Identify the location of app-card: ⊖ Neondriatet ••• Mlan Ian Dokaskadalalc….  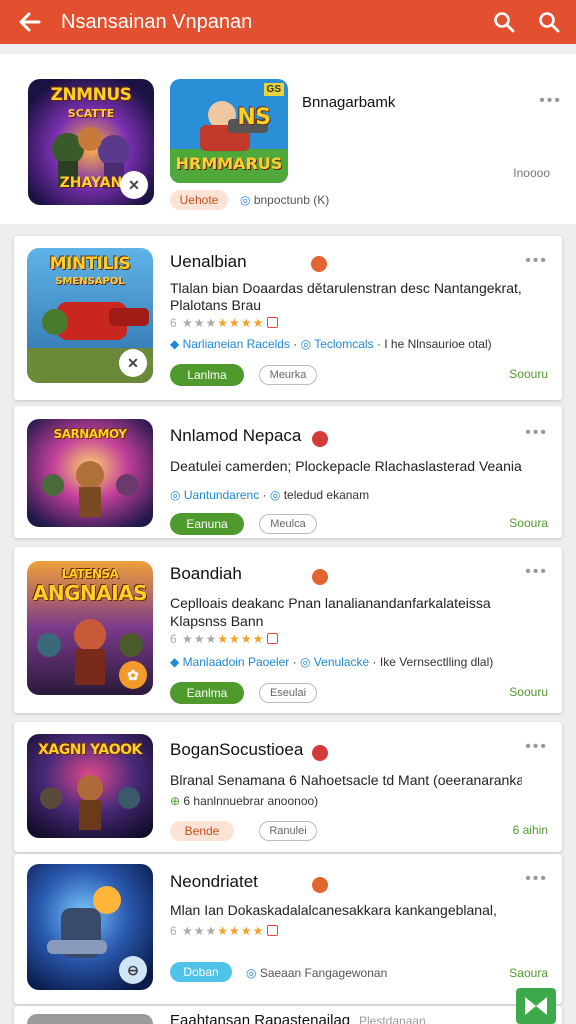
(288, 929).